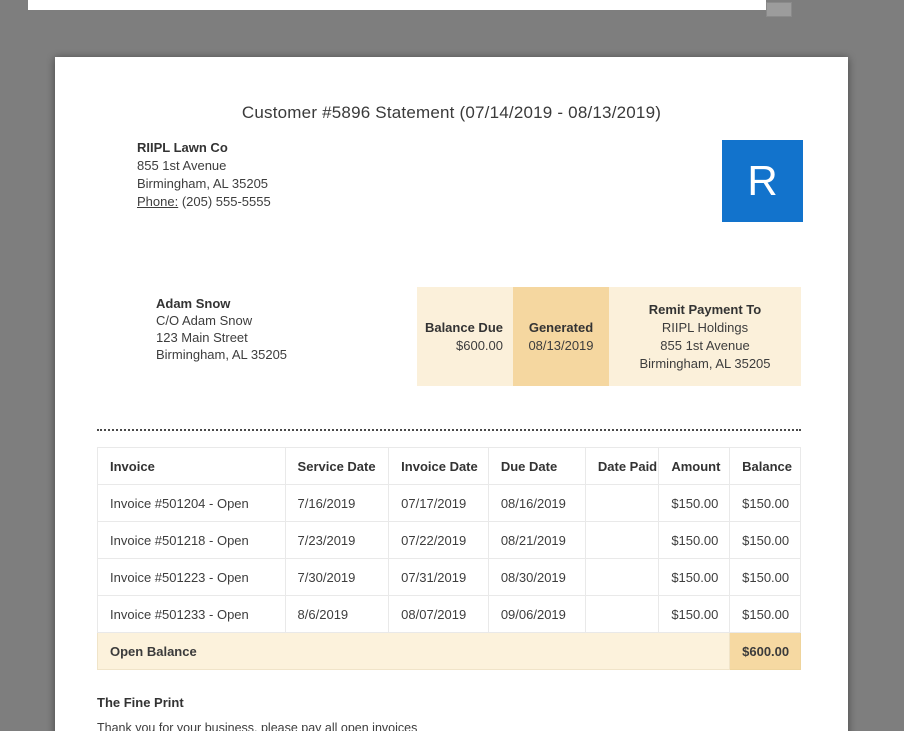  Describe the element at coordinates (705, 327) in the screenshot. I see `remit-line1: RIIPL Holdings` at that location.